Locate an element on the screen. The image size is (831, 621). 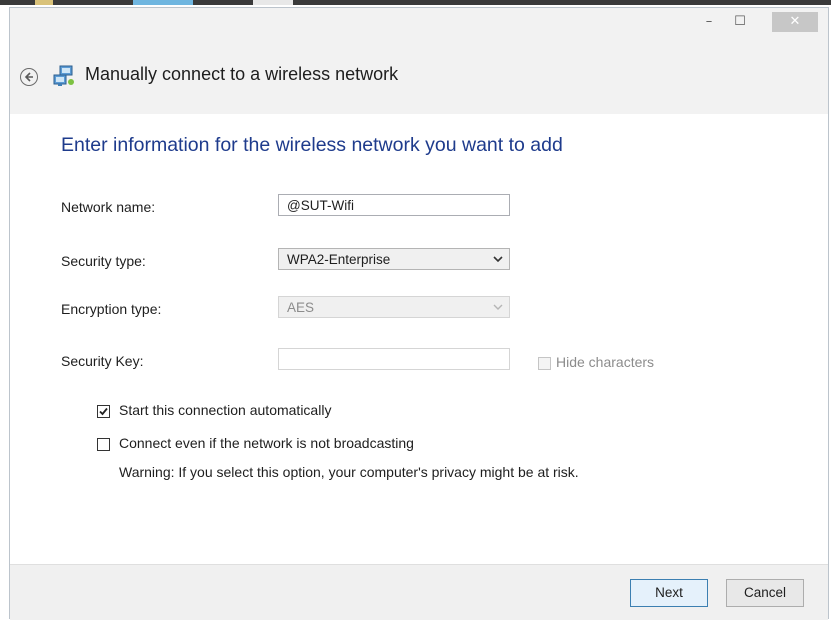
page-title: Manually connect to a wireless network is located at coordinates (242, 74).